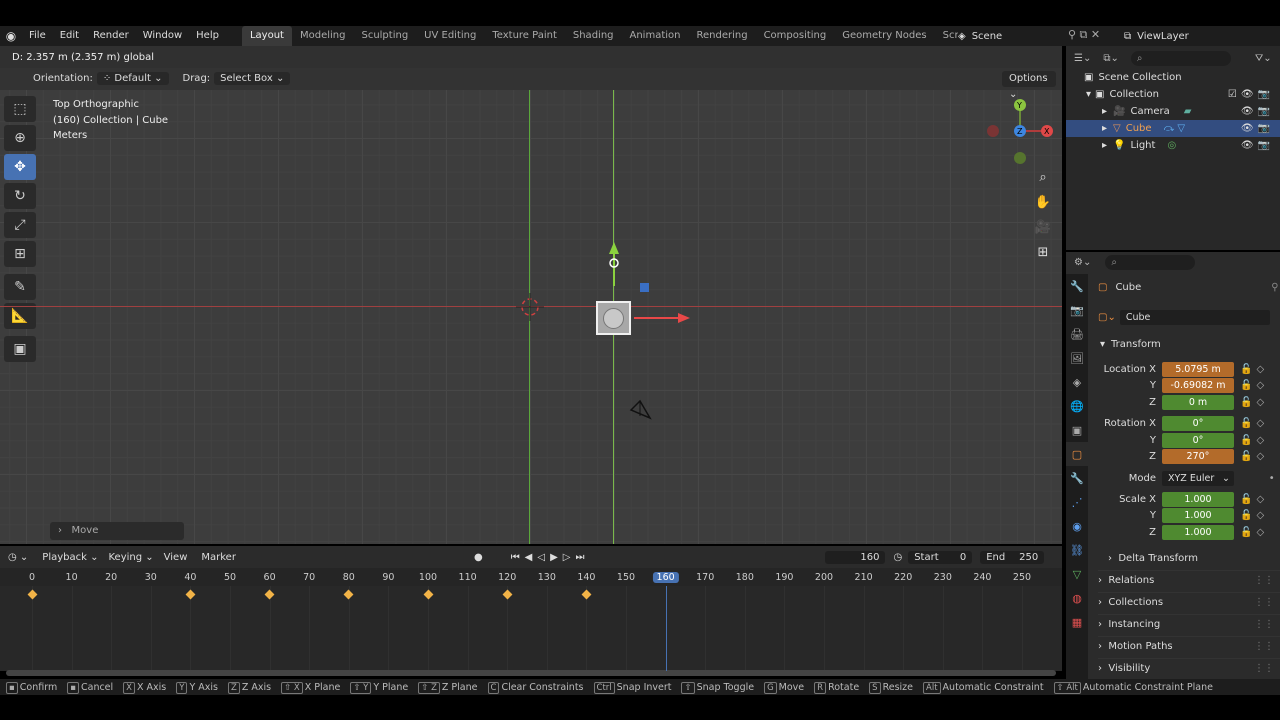 The width and height of the screenshot is (1280, 720). What do you see at coordinates (855, 557) in the screenshot?
I see `current-frame-field: 160` at bounding box center [855, 557].